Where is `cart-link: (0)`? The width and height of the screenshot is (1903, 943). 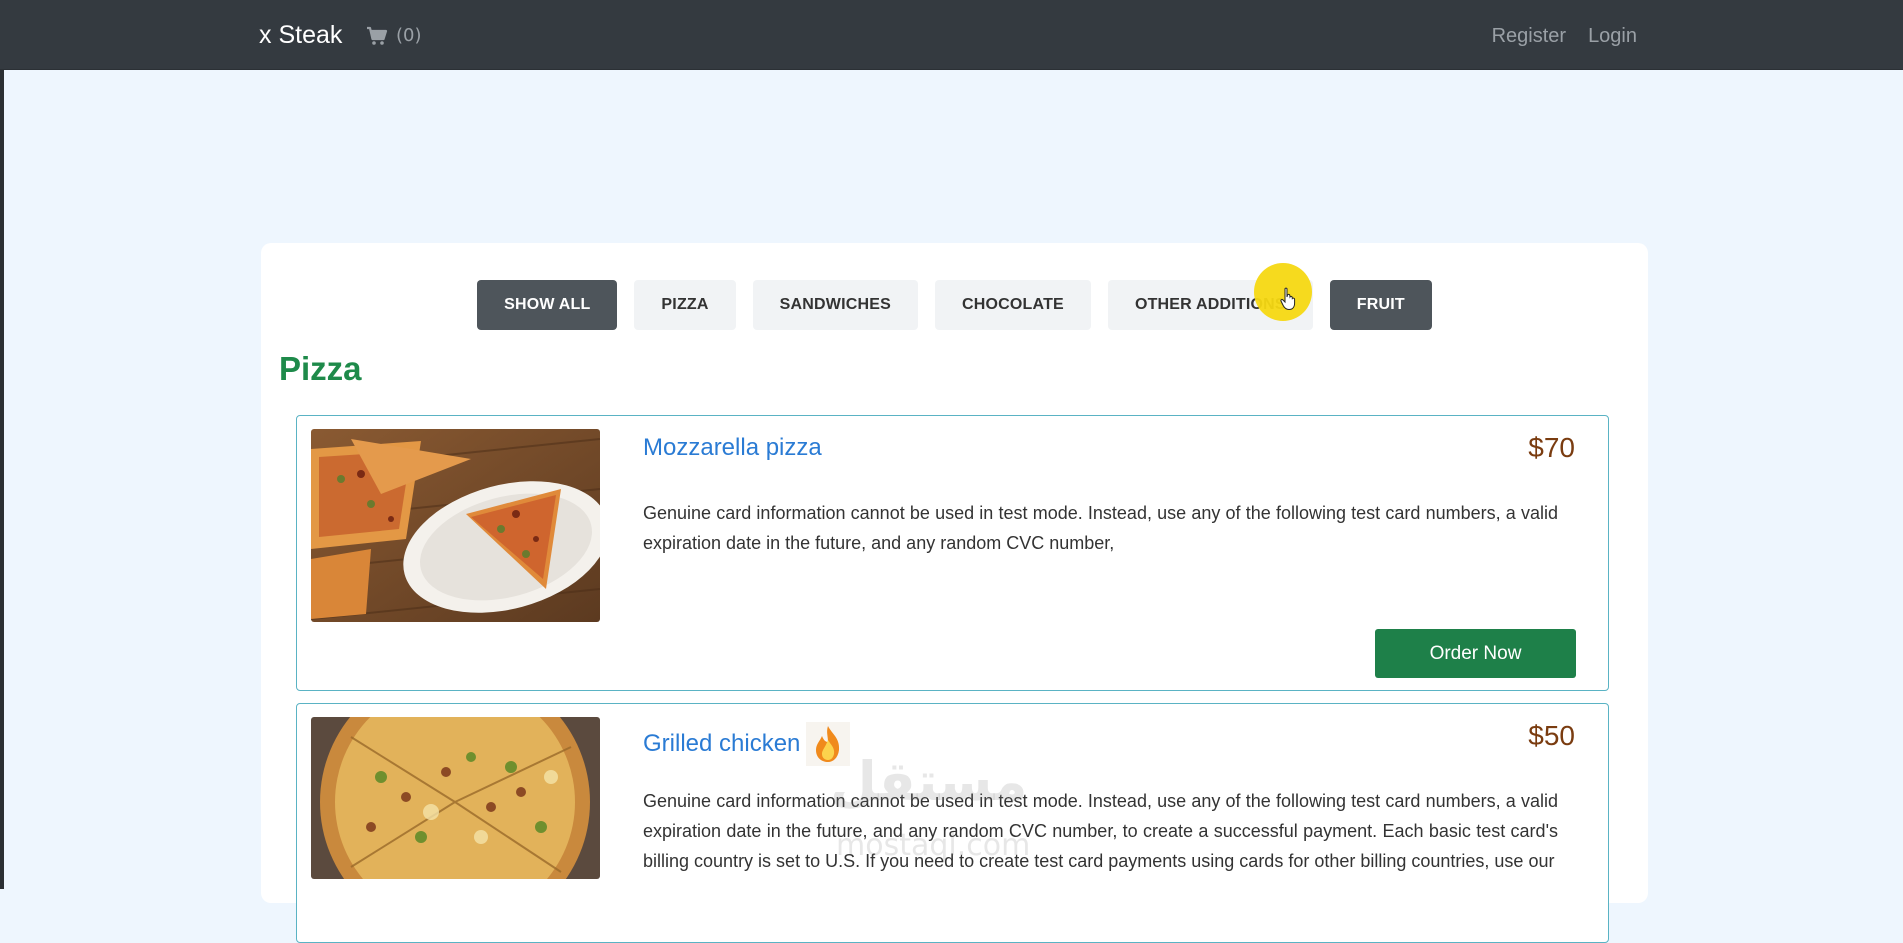
cart-link: (0) is located at coordinates (394, 36).